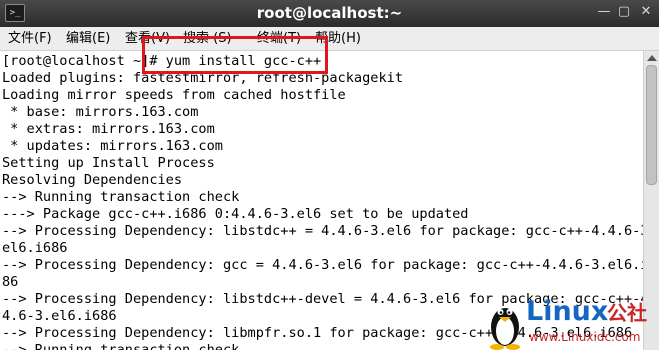 Image resolution: width=659 pixels, height=350 pixels. Describe the element at coordinates (100, 112) in the screenshot. I see `terminal-line: * base: mirrors.163.com` at that location.